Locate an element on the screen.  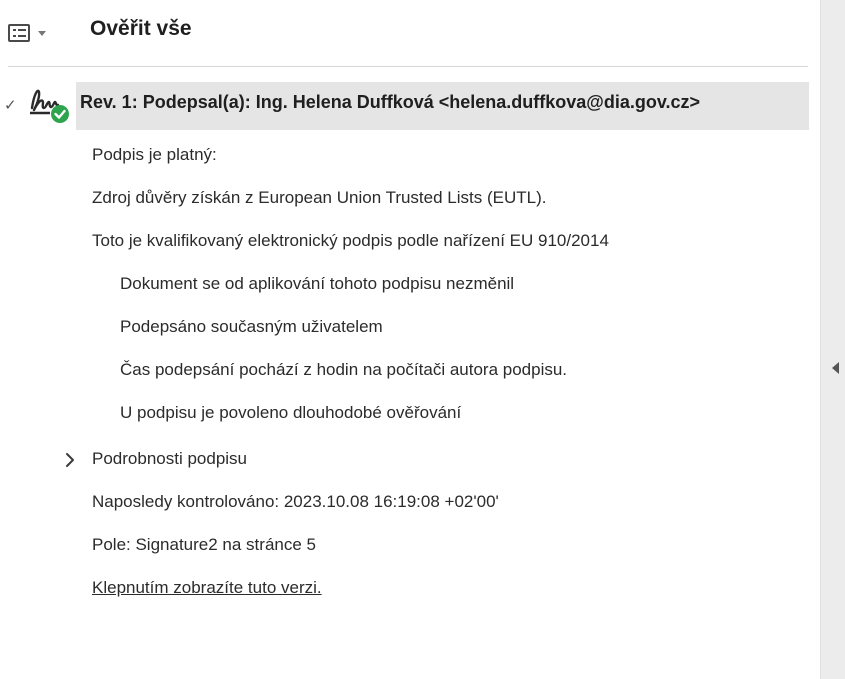
signature-valid-icon is located at coordinates (49, 106).